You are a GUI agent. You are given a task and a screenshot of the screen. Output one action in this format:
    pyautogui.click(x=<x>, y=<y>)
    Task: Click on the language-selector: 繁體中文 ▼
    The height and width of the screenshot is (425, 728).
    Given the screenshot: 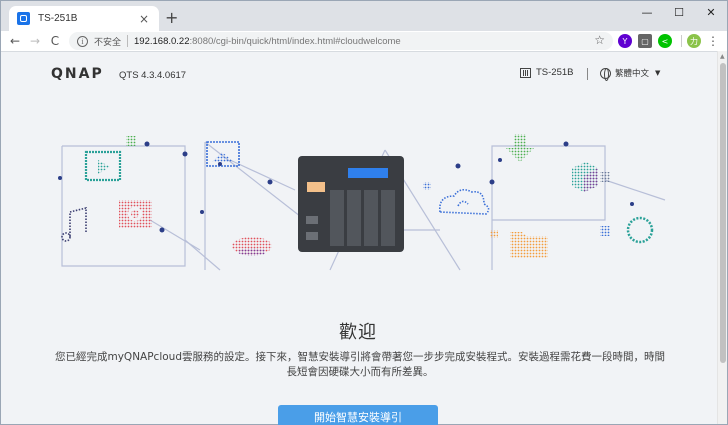 What is the action you would take?
    pyautogui.click(x=630, y=74)
    